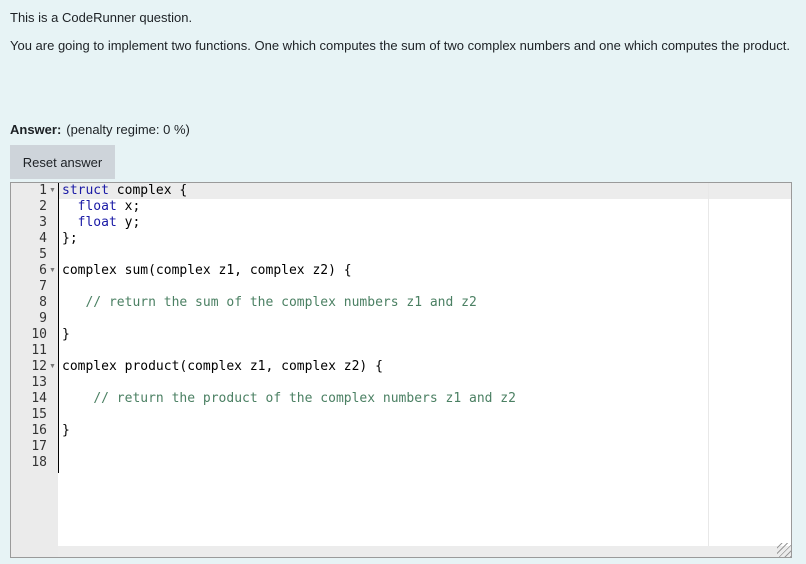 The height and width of the screenshot is (564, 806). Describe the element at coordinates (128, 129) in the screenshot. I see `penalty-regime: (penalty regime: 0 %)` at that location.